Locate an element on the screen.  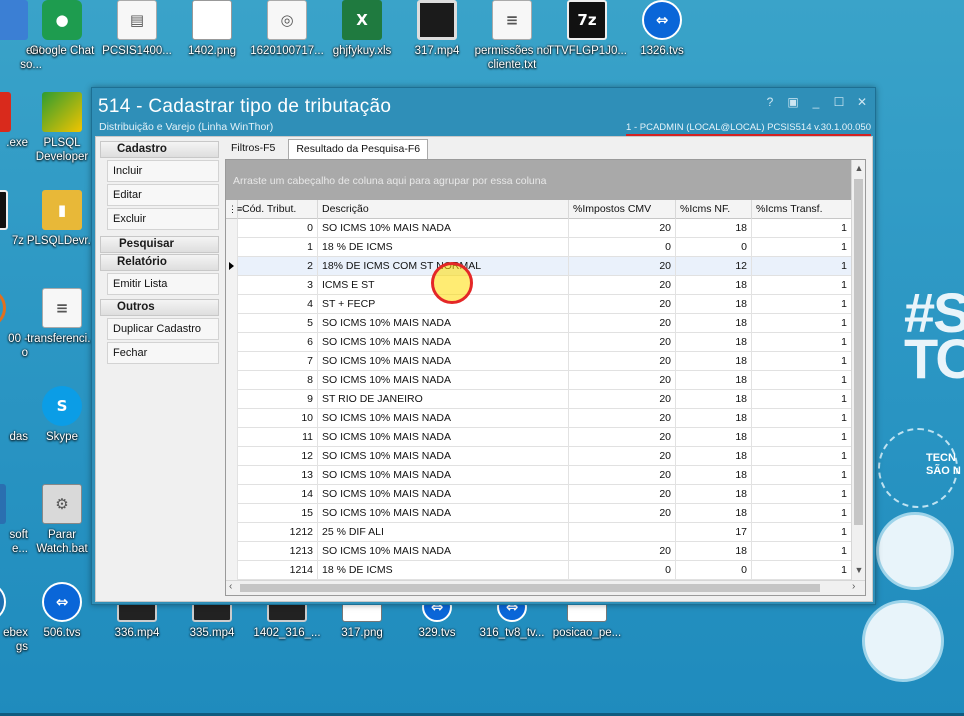
column-header-impostos-cmv: %Impostos CMV is located at coordinates (622, 209).